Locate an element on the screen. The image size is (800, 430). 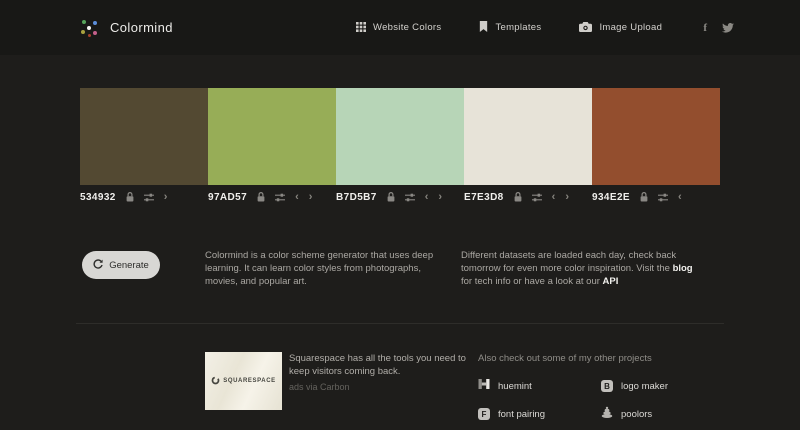
font-pairing-icon: F is located at coordinates (484, 414).